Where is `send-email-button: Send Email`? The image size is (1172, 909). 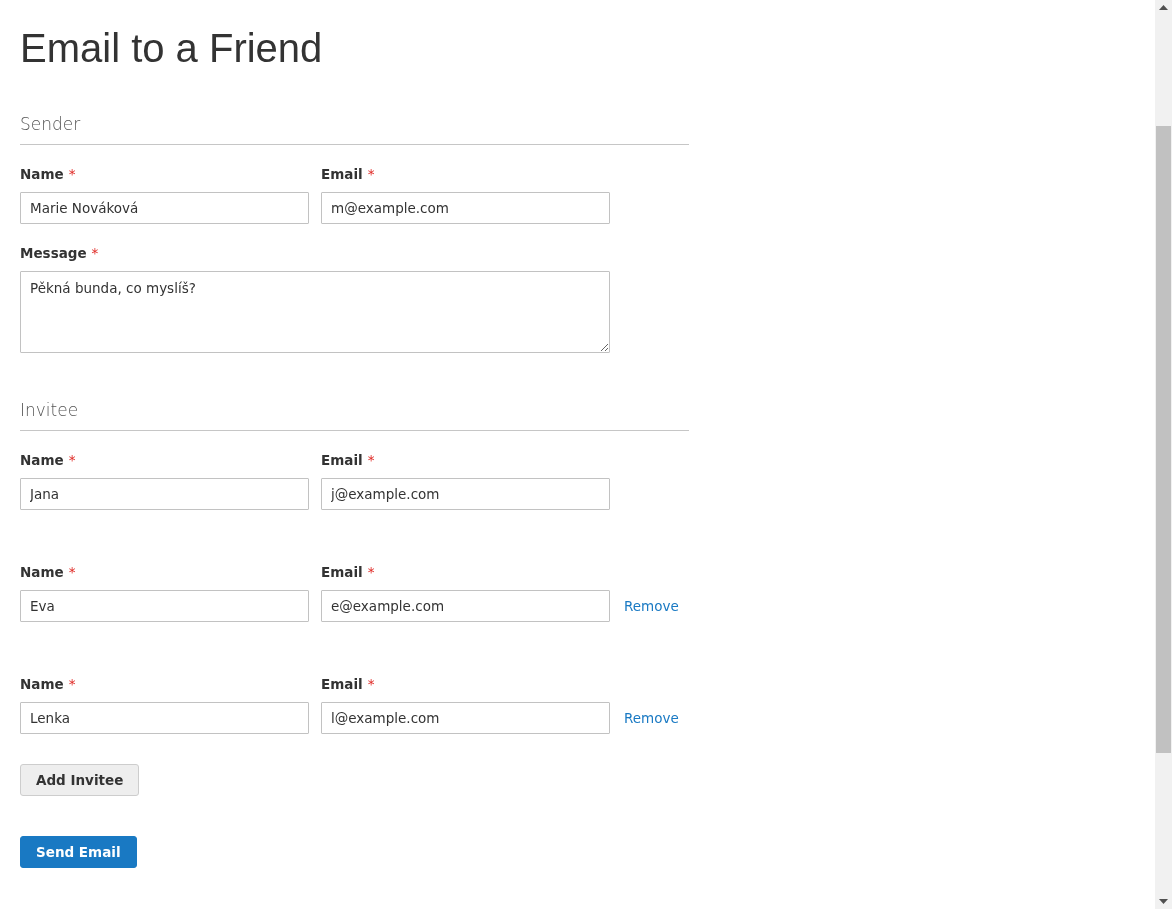 send-email-button: Send Email is located at coordinates (78, 852).